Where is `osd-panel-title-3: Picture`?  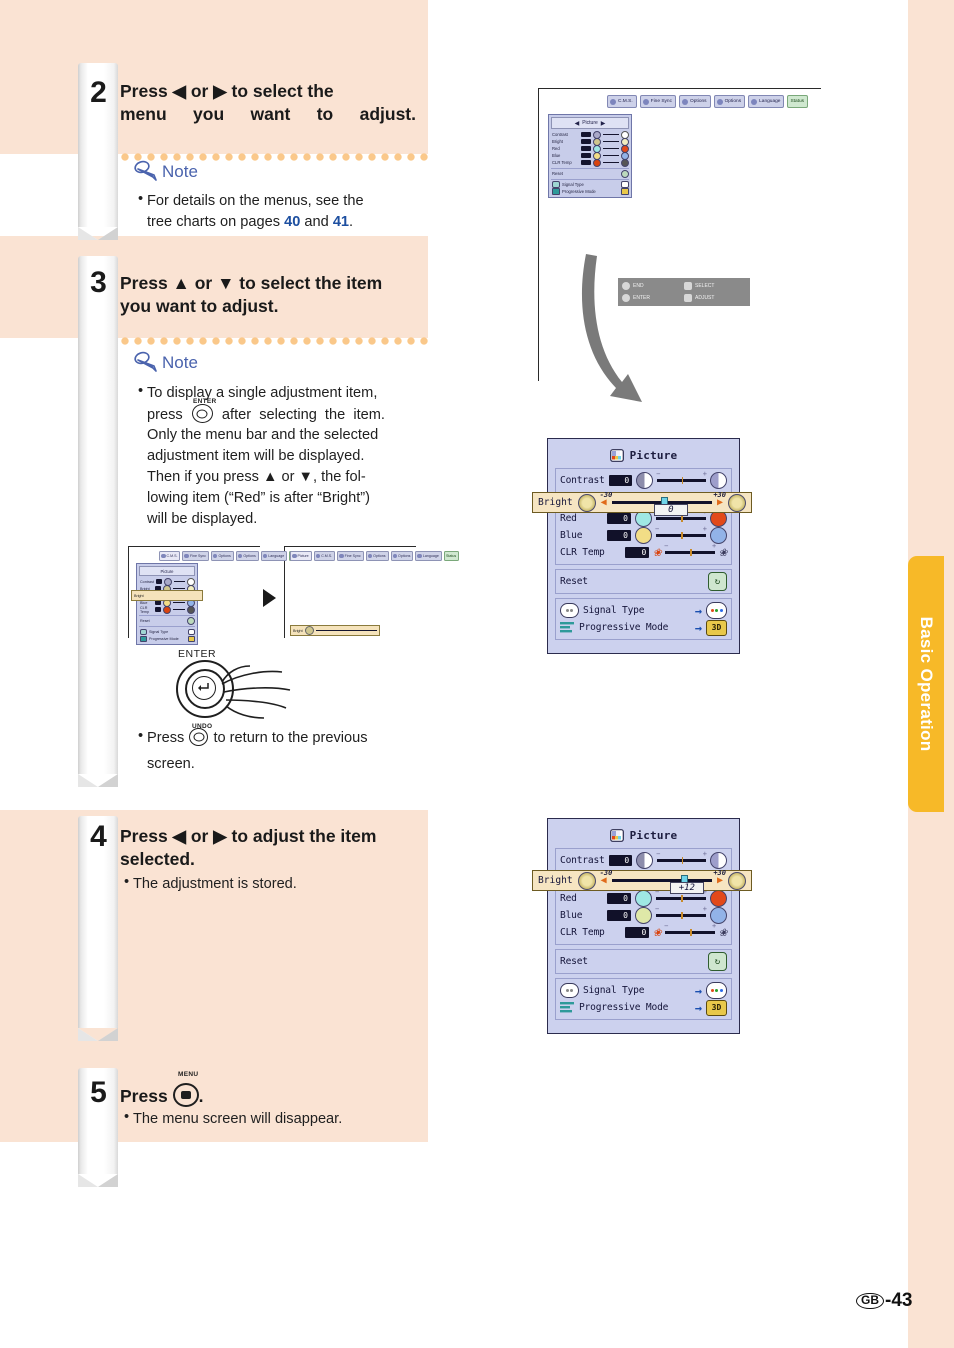 osd-panel-title-3: Picture is located at coordinates (643, 457).